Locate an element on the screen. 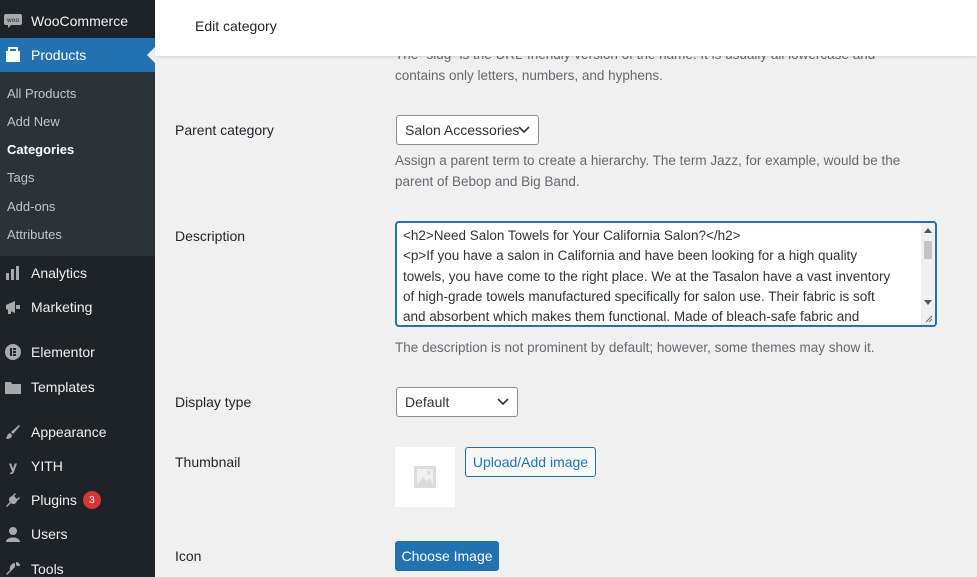 Image resolution: width=977 pixels, height=577 pixels. svg-text: y is located at coordinates (13, 467).